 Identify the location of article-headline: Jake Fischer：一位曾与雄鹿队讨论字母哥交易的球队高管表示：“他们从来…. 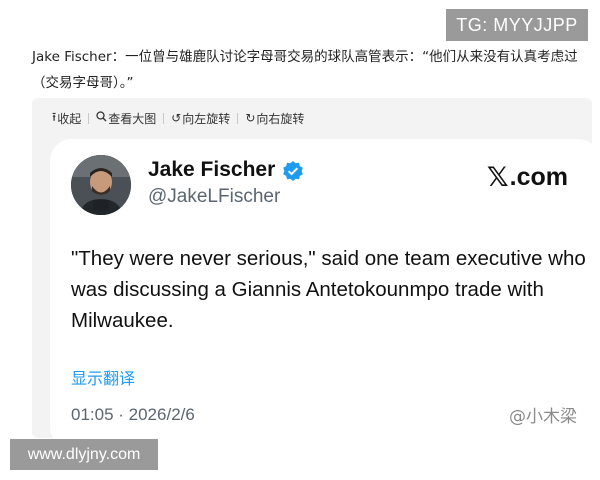
(305, 70).